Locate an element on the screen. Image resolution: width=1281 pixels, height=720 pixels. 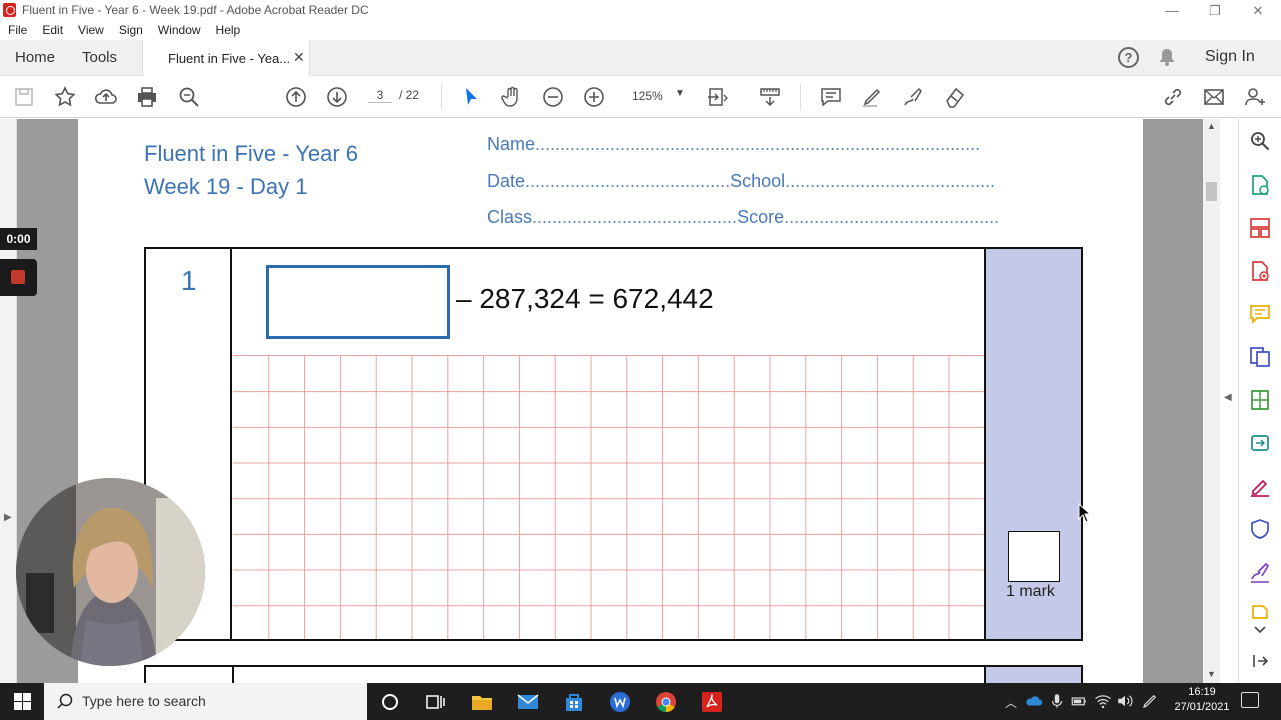
store-icon is located at coordinates (574, 702).